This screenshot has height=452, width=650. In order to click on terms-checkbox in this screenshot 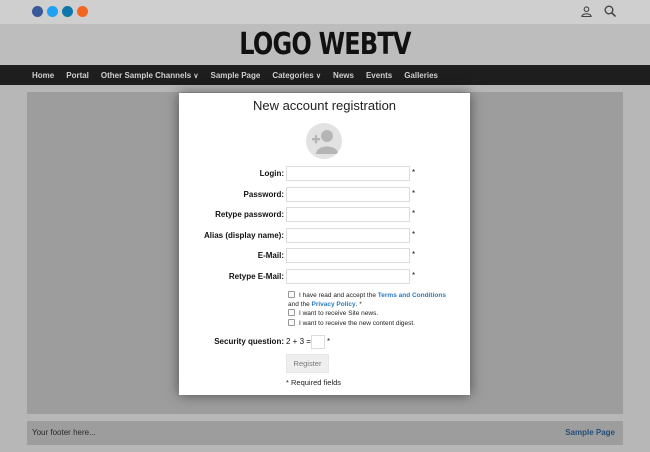, I will do `click(291, 294)`.